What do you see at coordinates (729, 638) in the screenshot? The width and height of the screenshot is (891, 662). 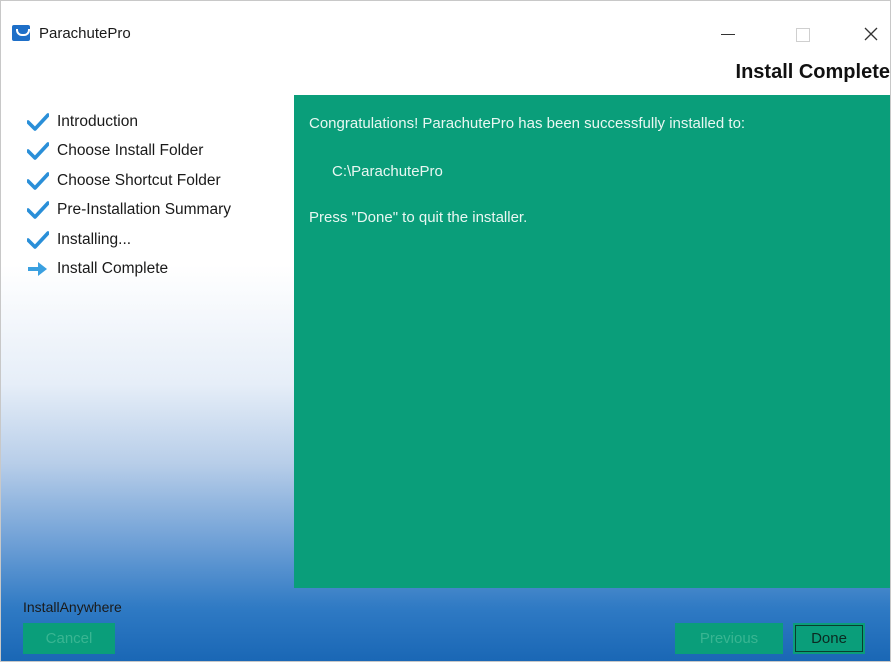 I see `previous-button: Previous` at bounding box center [729, 638].